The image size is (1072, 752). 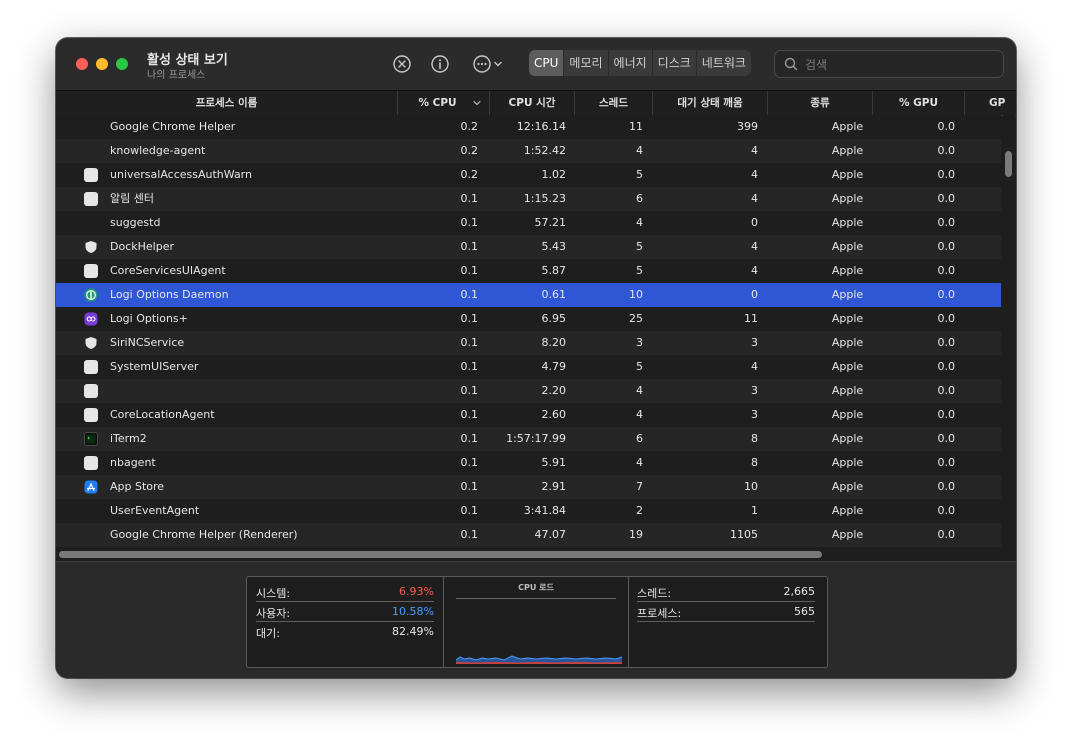 I want to click on table-row: App Store 0.1 2.91 7 10 Apple 0.0, so click(x=528, y=487).